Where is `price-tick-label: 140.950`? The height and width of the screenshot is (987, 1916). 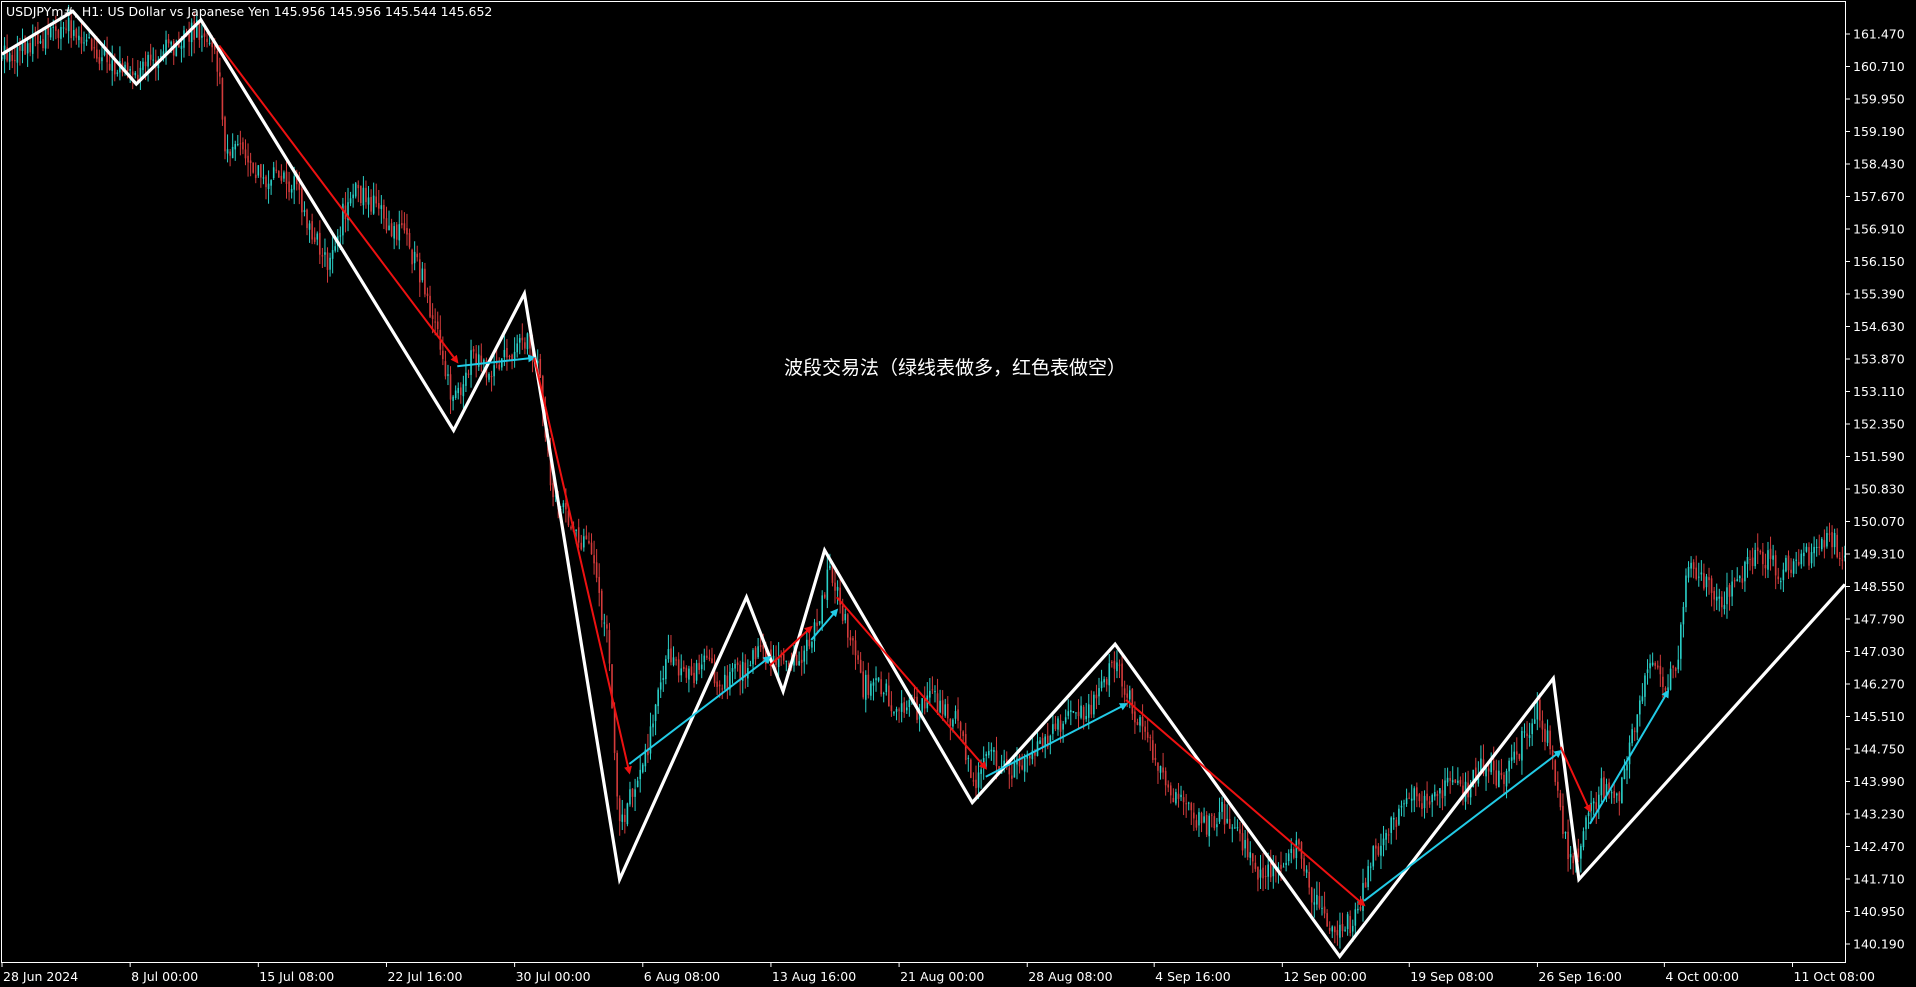 price-tick-label: 140.950 is located at coordinates (1879, 911).